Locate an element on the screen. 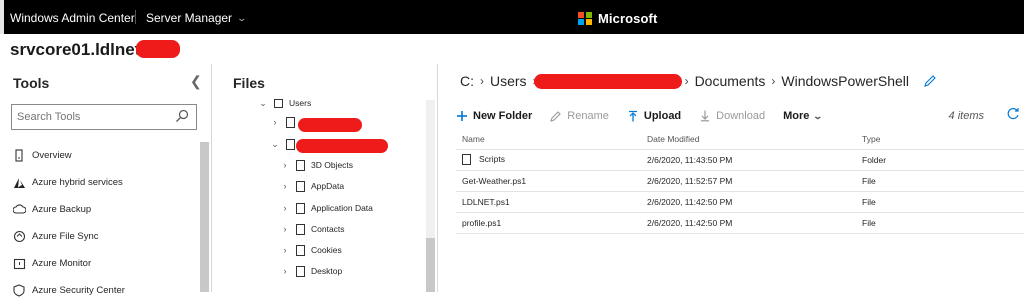  tree-node-label: Application Data is located at coordinates (342, 208).